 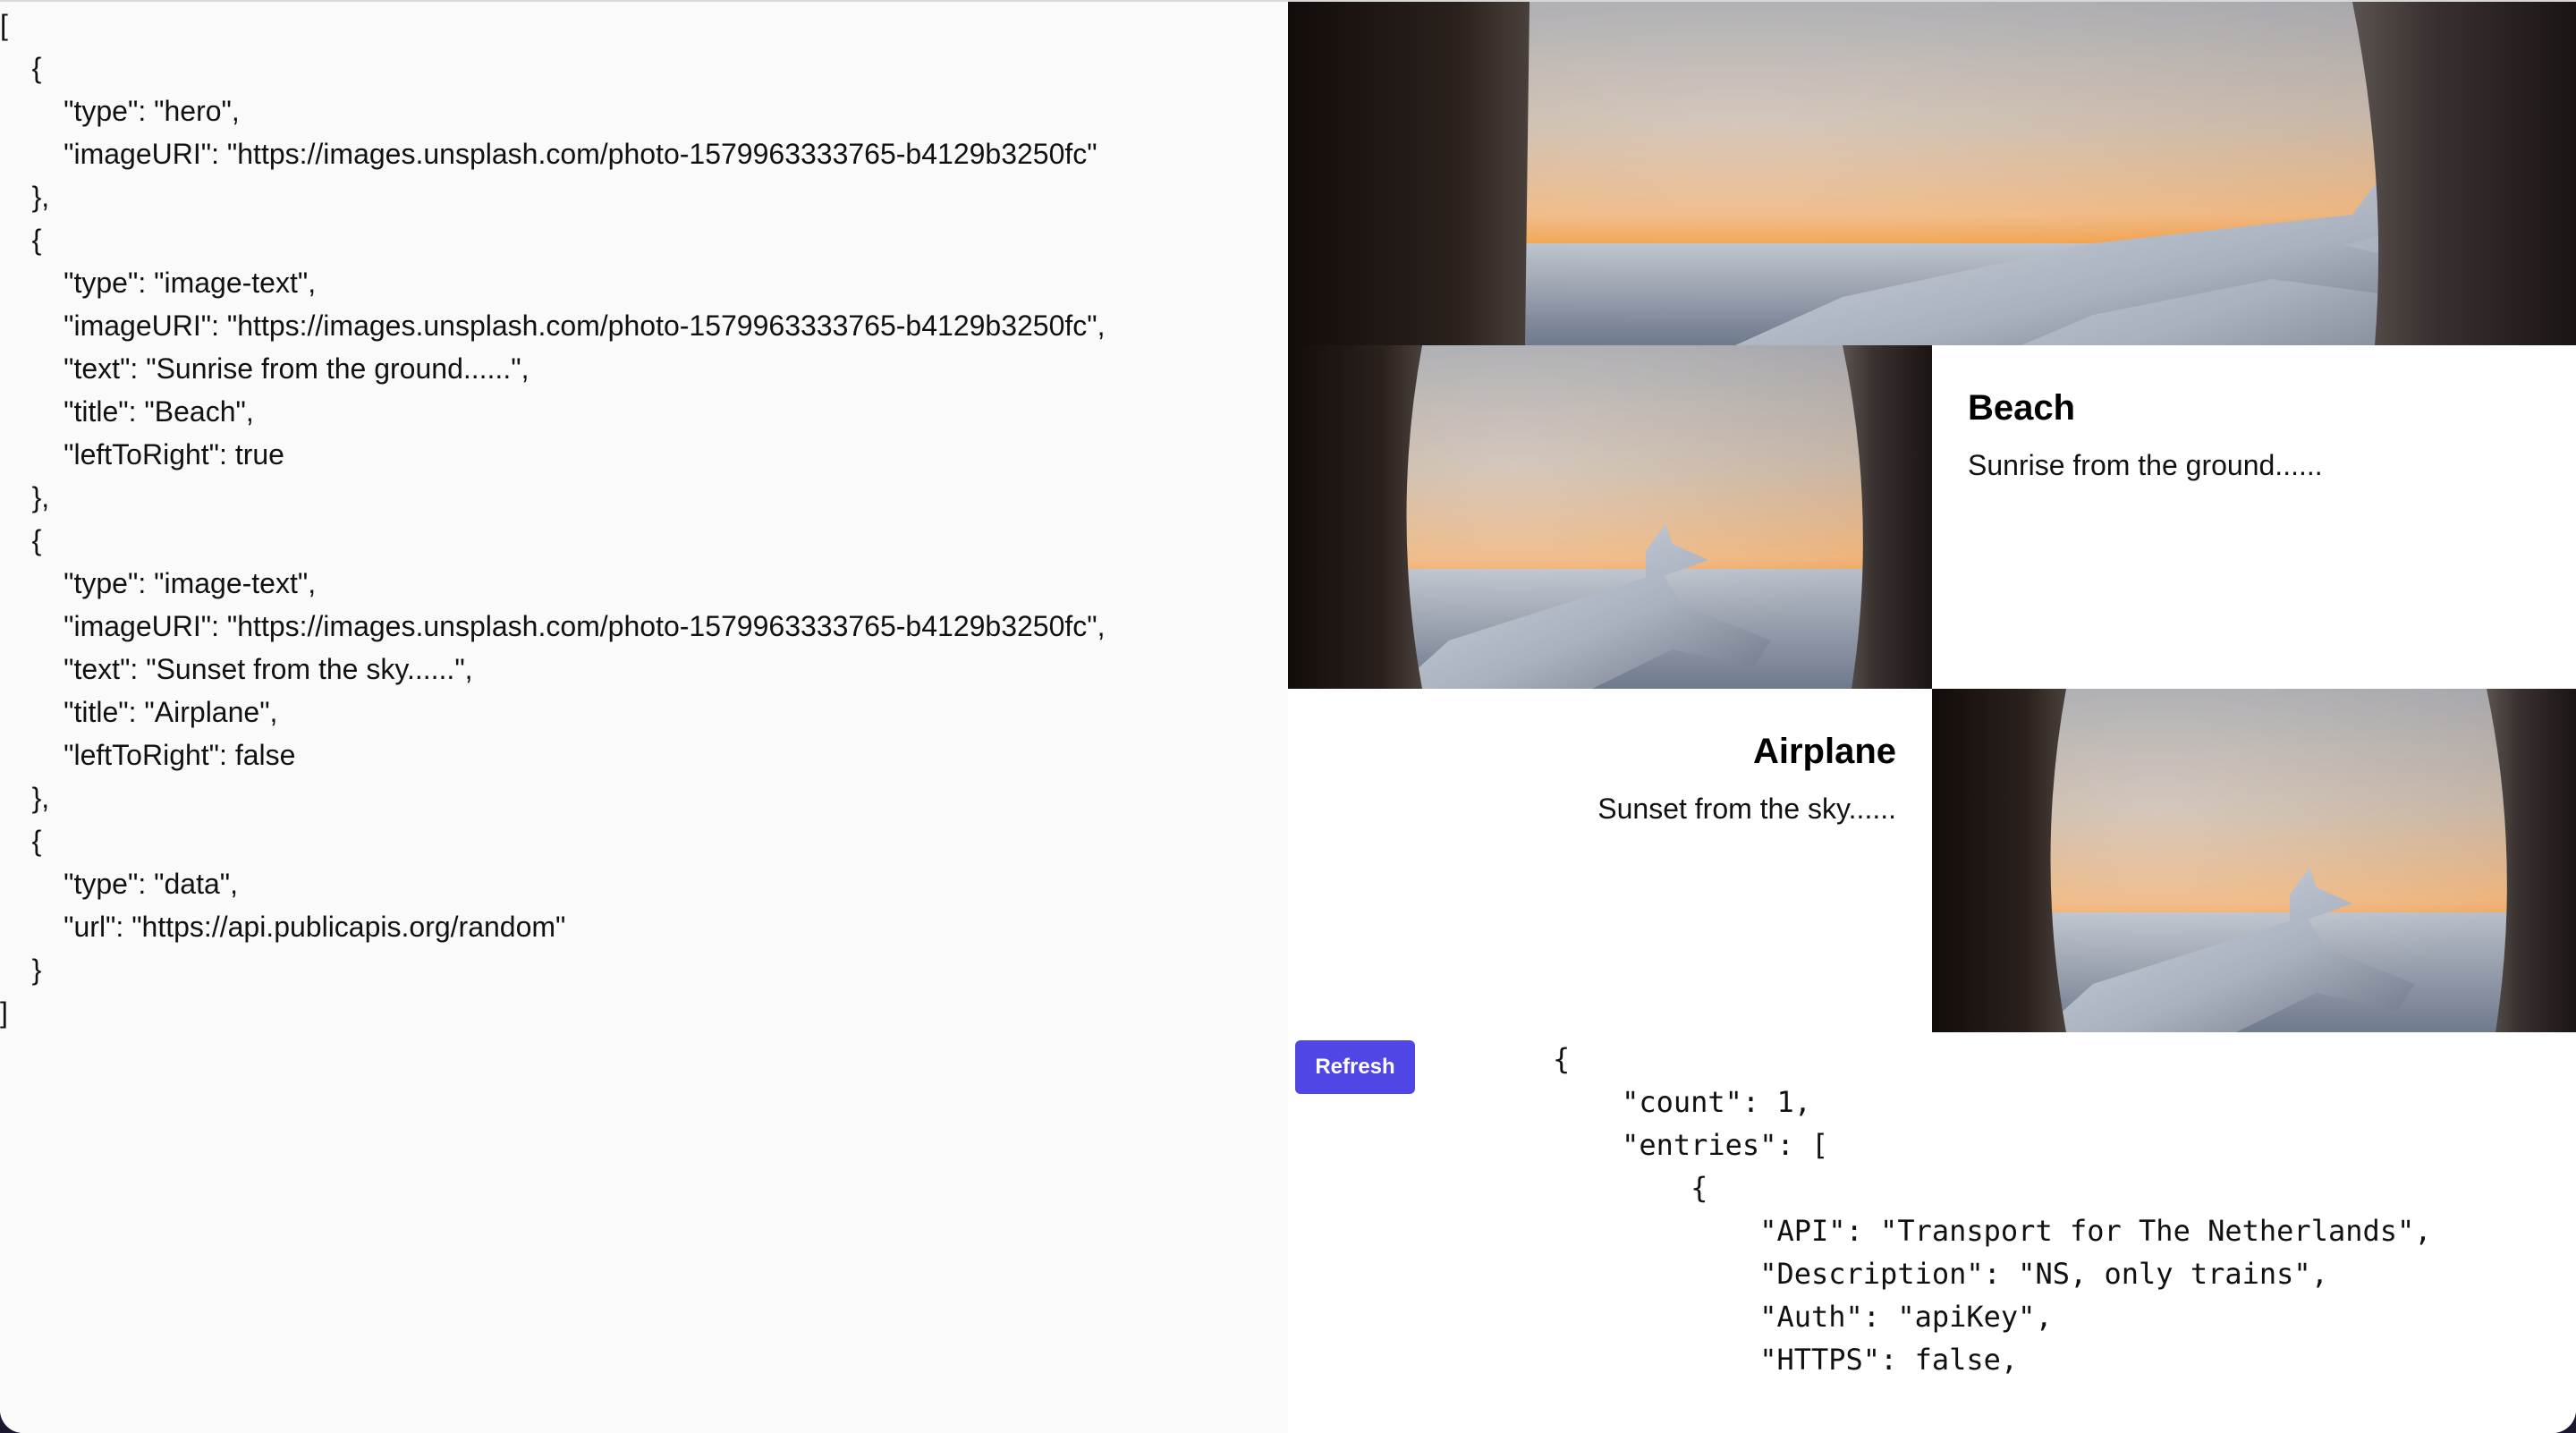 I want to click on editor-line: "type": "data",, so click(x=119, y=884).